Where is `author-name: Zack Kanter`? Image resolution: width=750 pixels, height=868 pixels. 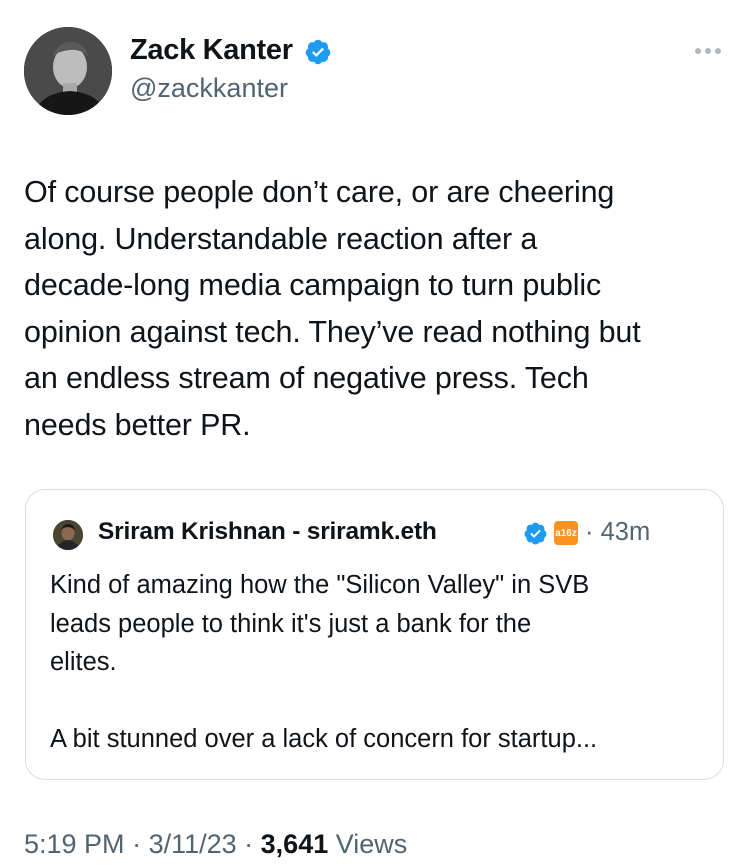
author-name: Zack Kanter is located at coordinates (211, 50).